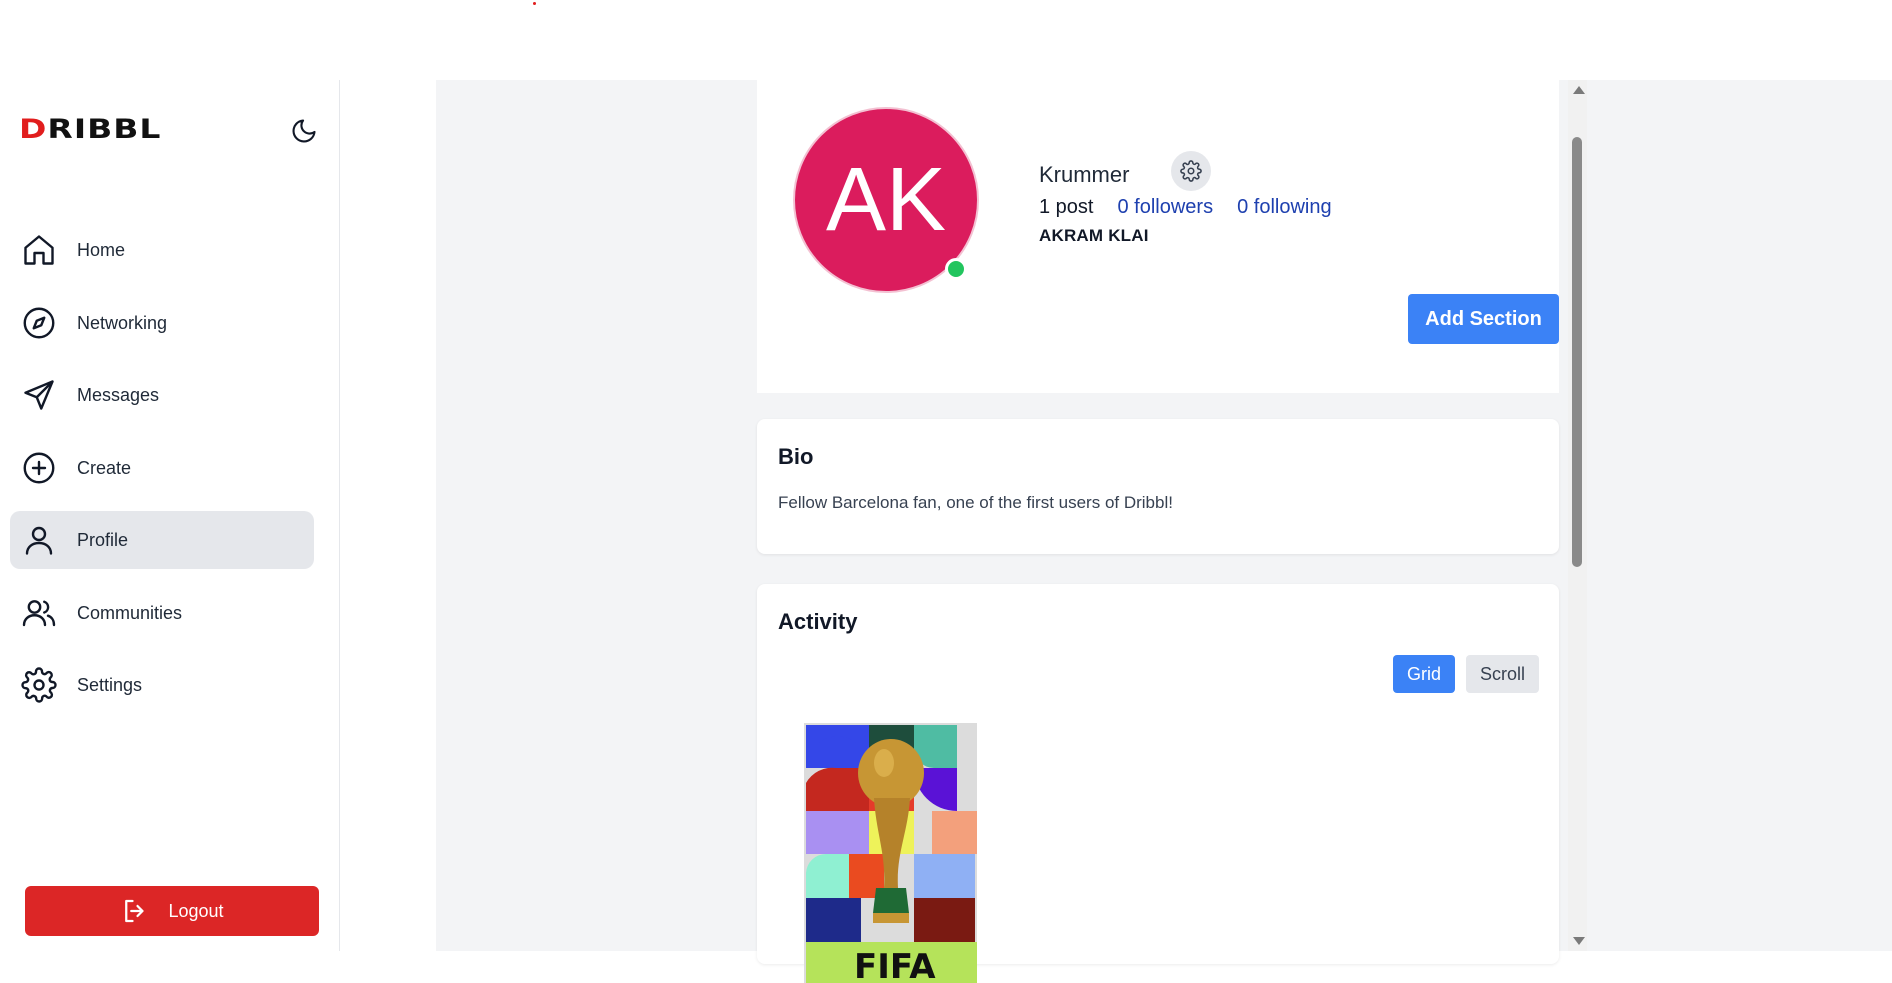 This screenshot has height=983, width=1892. What do you see at coordinates (796, 456) in the screenshot?
I see `bio-title: Bio` at bounding box center [796, 456].